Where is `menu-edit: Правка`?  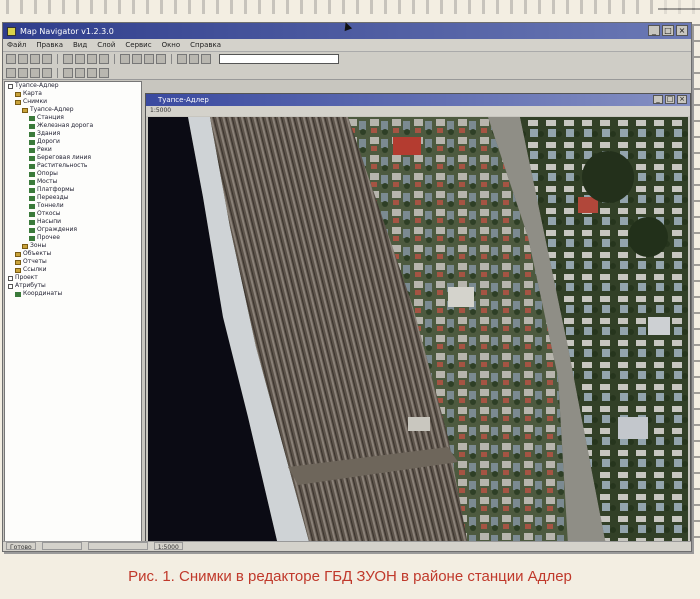 menu-edit: Правка is located at coordinates (49, 45).